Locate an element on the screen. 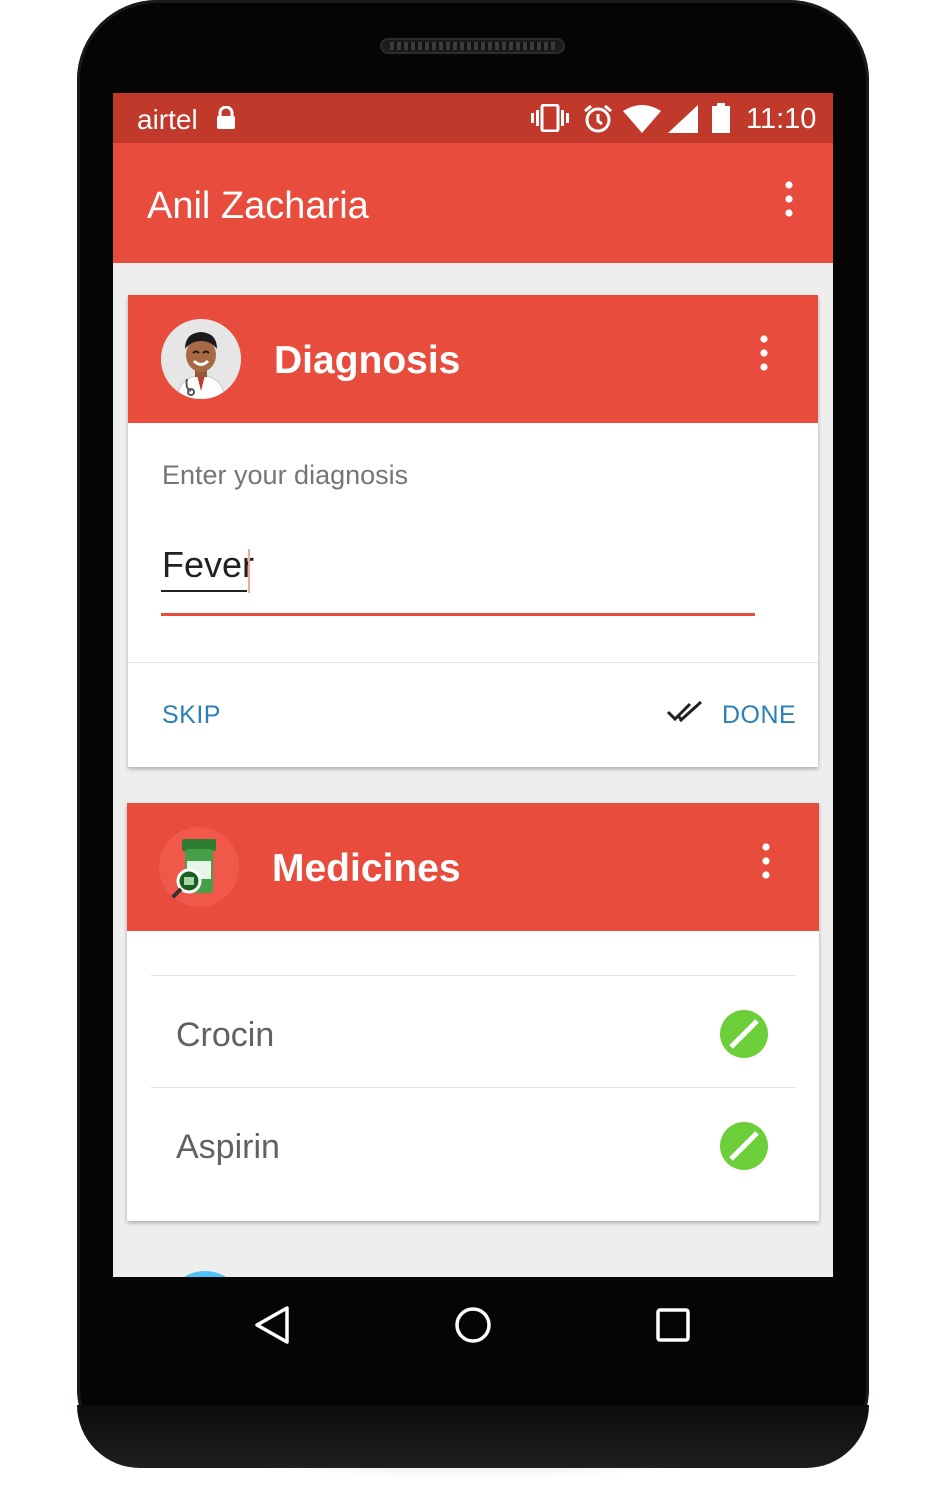 This screenshot has height=1490, width=945. medicine-bottle-avatar-icon is located at coordinates (199, 867).